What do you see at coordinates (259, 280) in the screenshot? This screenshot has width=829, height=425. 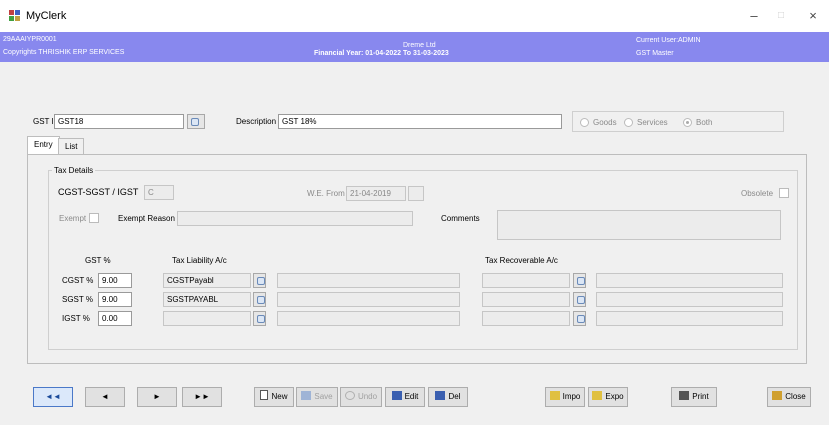 I see `cgst-liability-lookup-icon` at bounding box center [259, 280].